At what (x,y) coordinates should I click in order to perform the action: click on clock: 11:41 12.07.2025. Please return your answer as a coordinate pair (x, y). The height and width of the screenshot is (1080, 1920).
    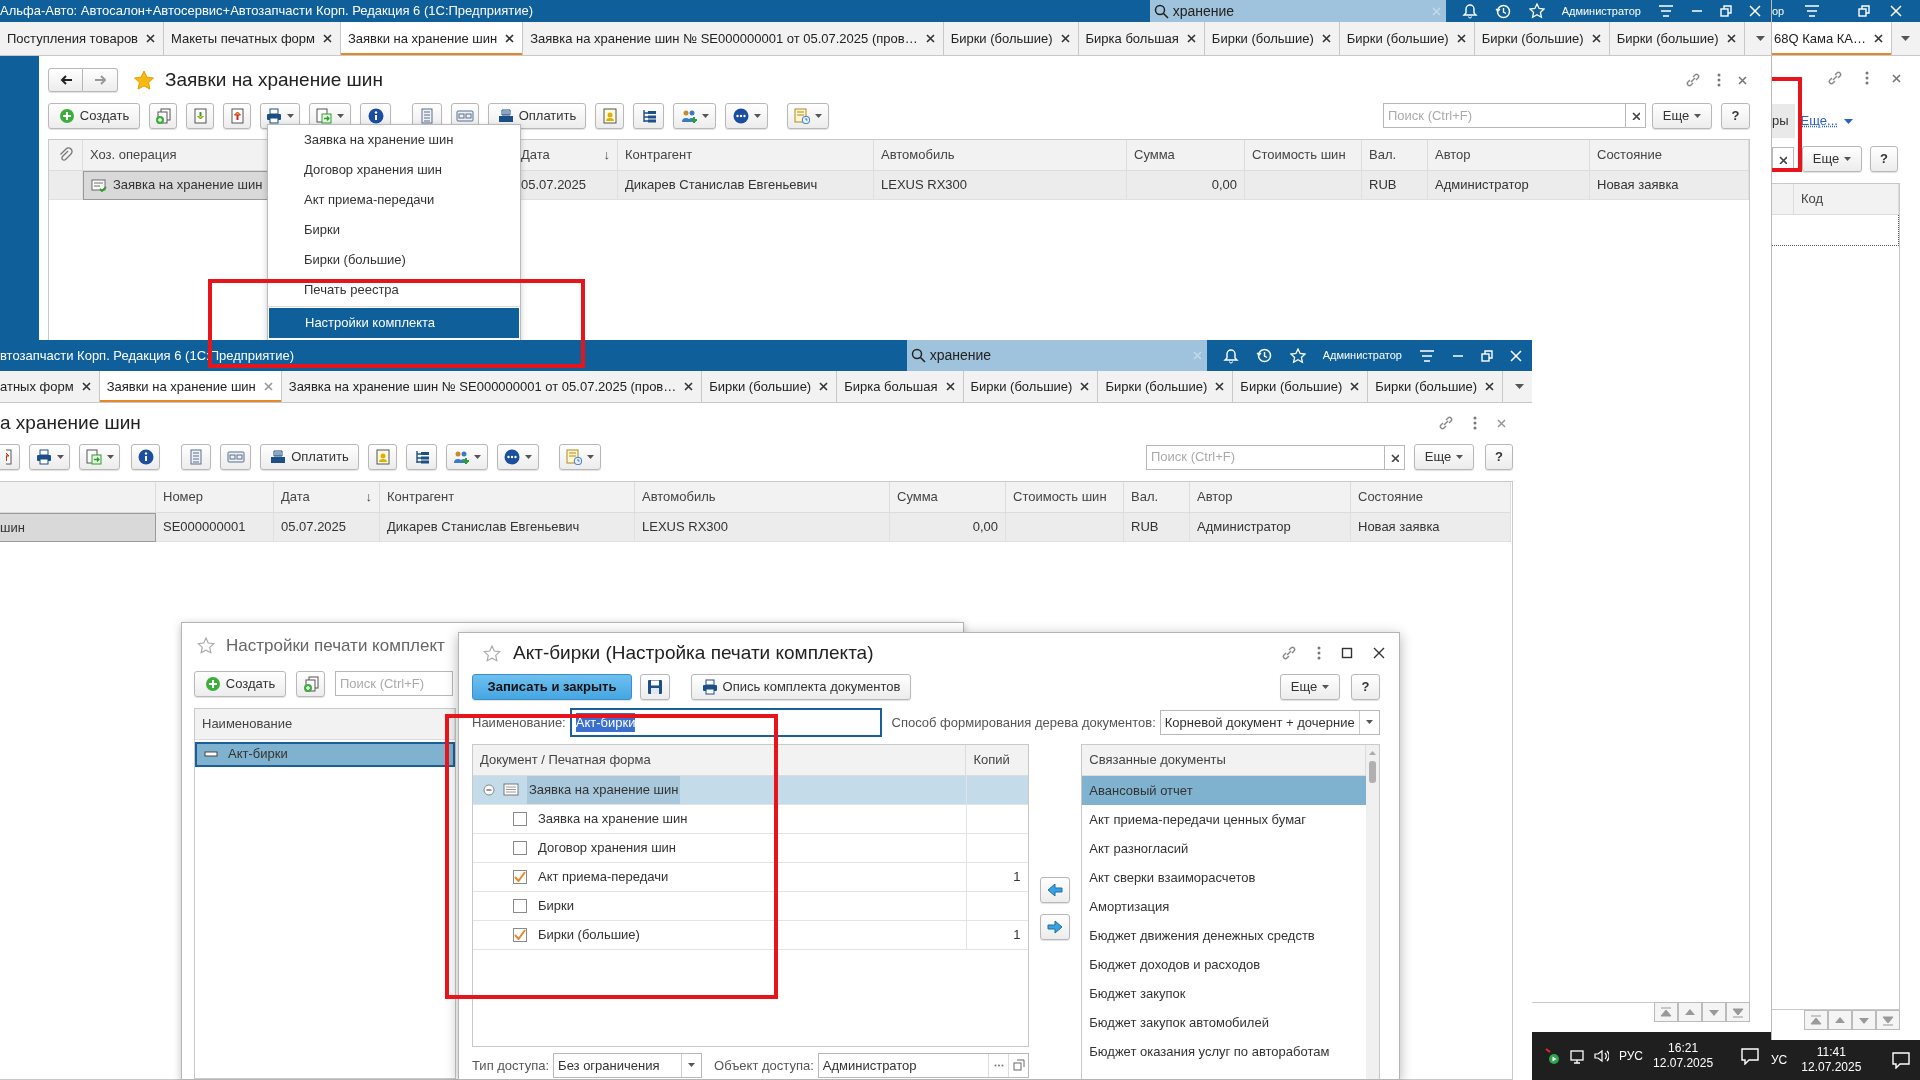
    Looking at the image, I should click on (1831, 1060).